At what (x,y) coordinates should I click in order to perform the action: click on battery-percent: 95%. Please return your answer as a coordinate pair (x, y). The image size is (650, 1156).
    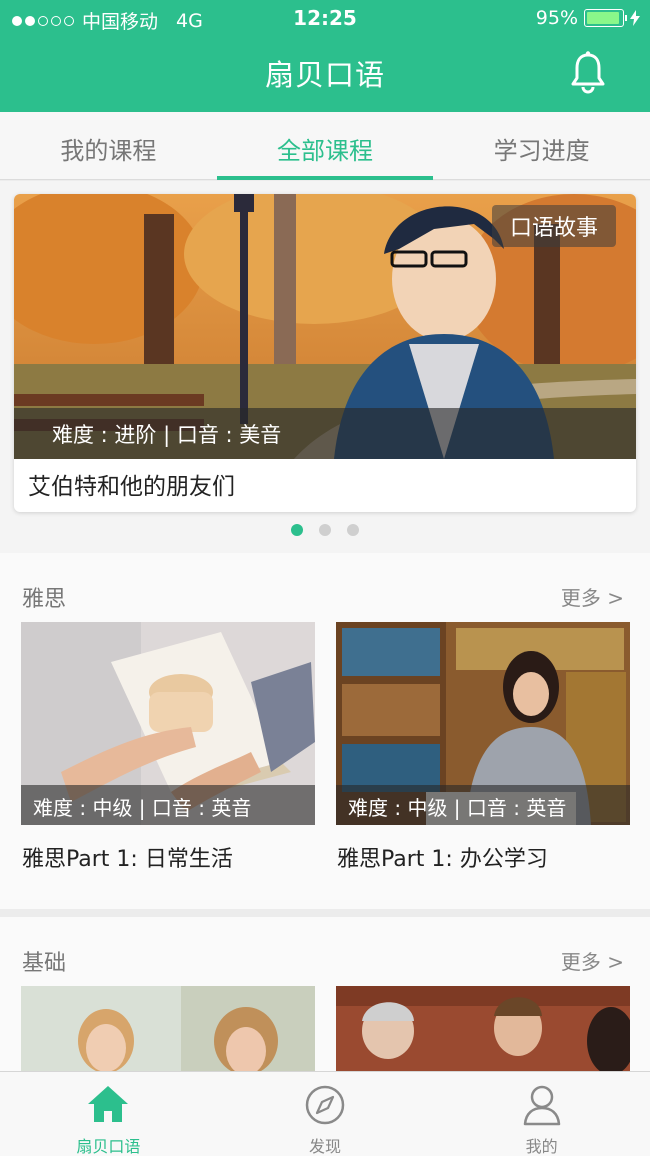
    Looking at the image, I should click on (556, 18).